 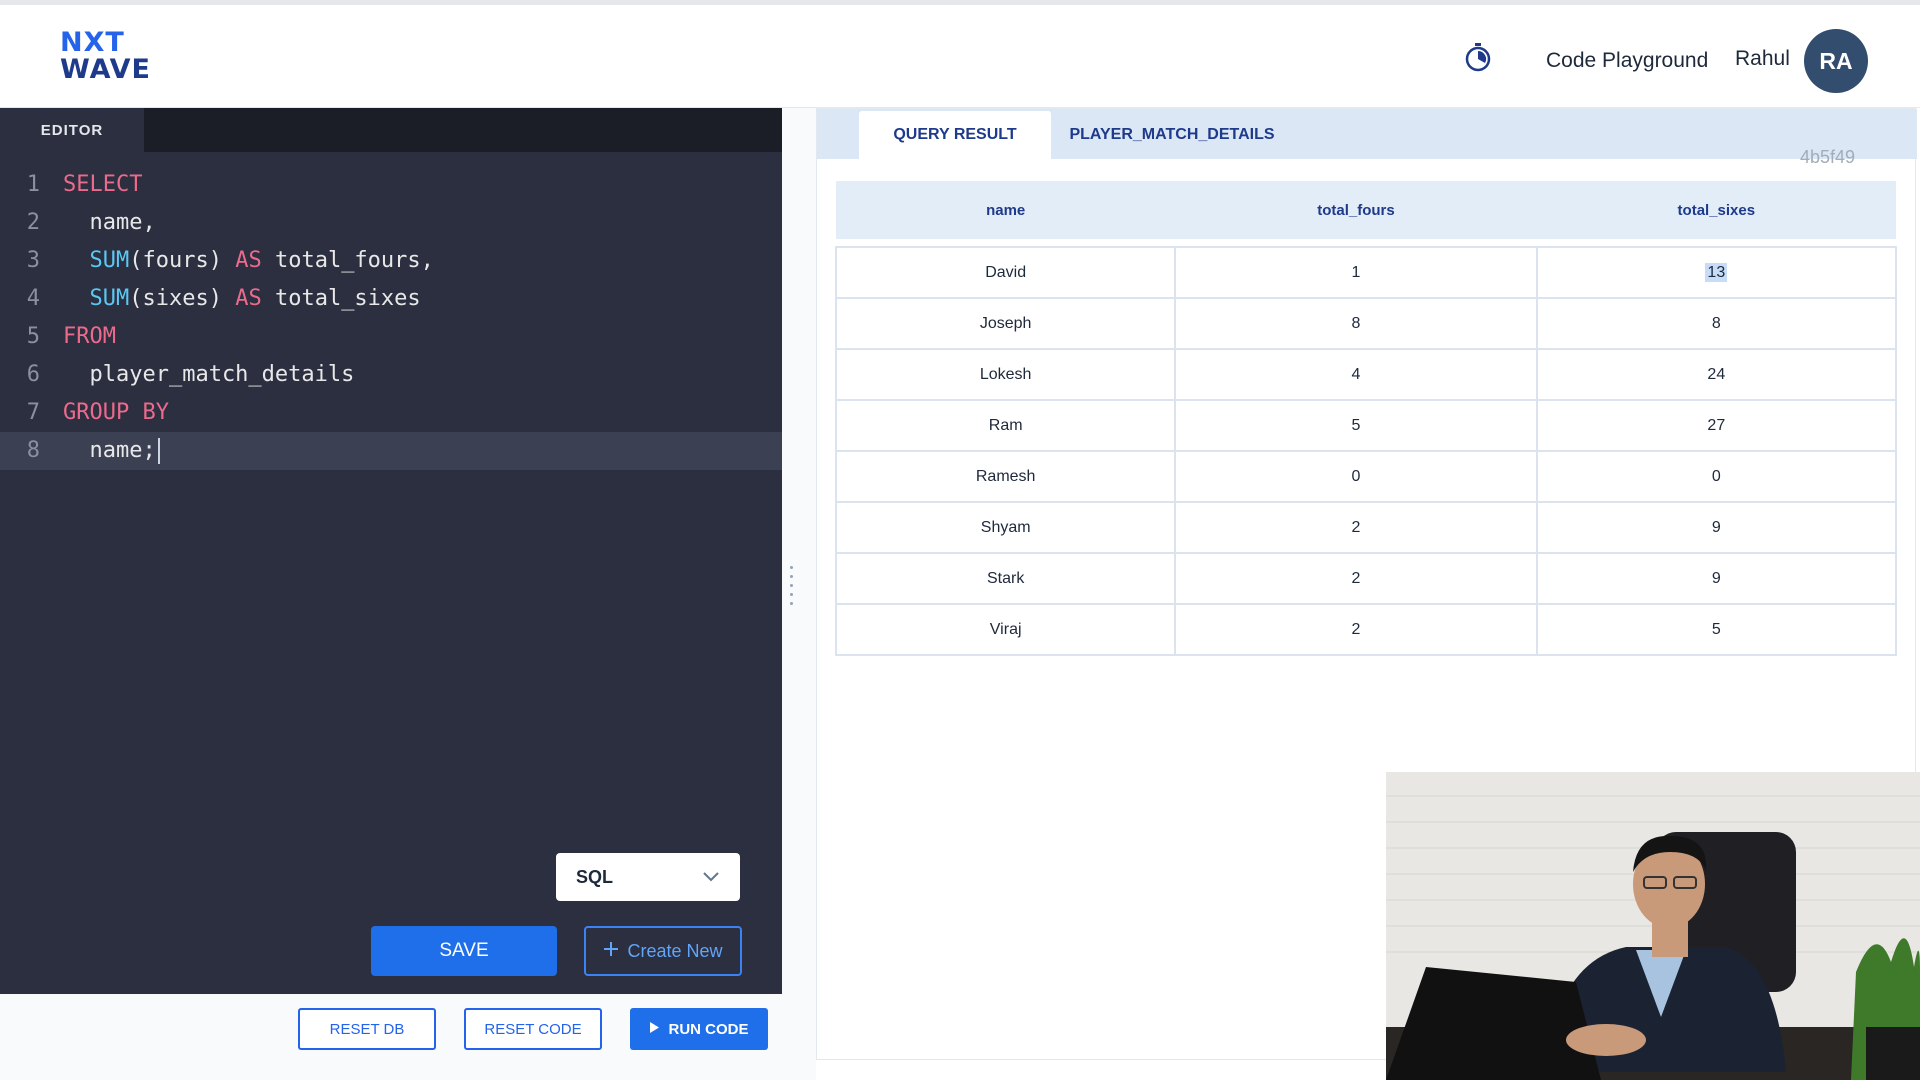 What do you see at coordinates (391, 130) in the screenshot?
I see `editor-tabbar: EDITOR` at bounding box center [391, 130].